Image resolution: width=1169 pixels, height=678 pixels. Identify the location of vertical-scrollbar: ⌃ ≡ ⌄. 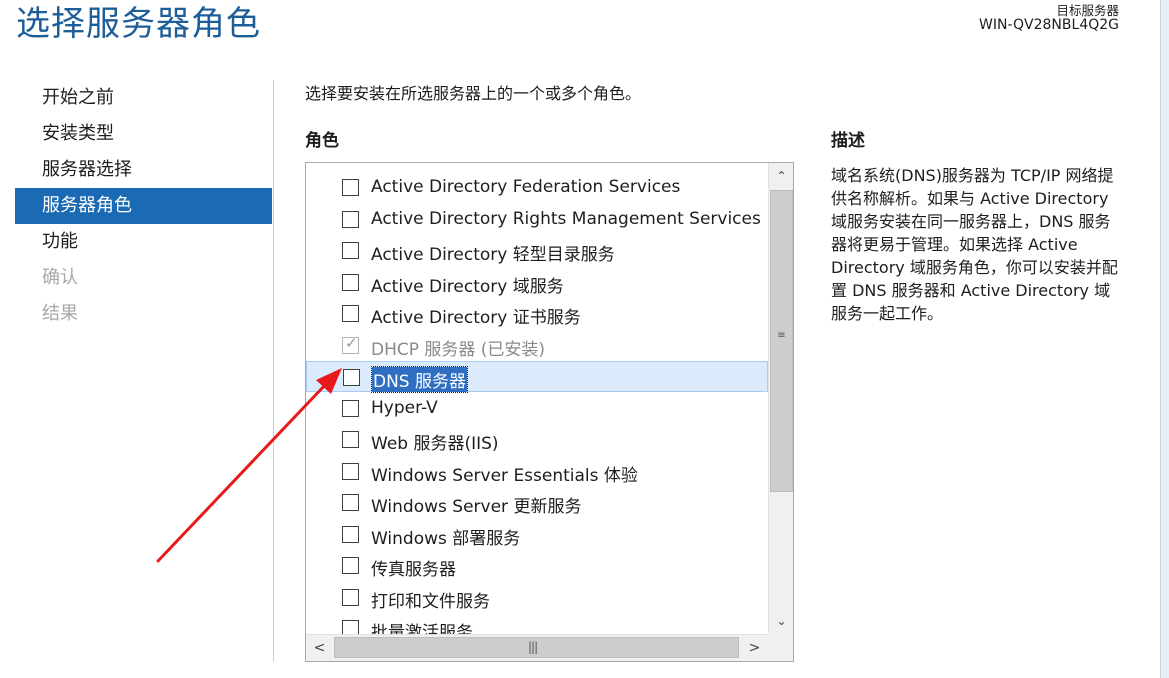
(780, 398).